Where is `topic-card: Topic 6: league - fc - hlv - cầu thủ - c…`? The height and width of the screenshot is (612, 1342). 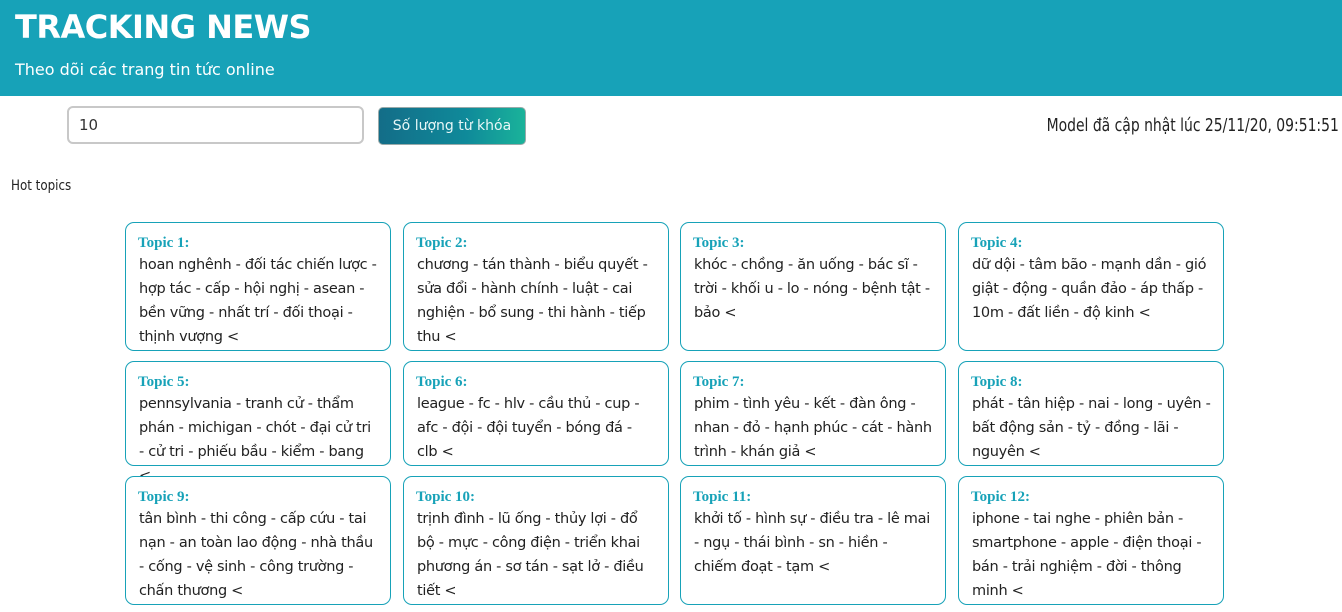
topic-card: Topic 6: league - fc - hlv - cầu thủ - c… is located at coordinates (536, 413).